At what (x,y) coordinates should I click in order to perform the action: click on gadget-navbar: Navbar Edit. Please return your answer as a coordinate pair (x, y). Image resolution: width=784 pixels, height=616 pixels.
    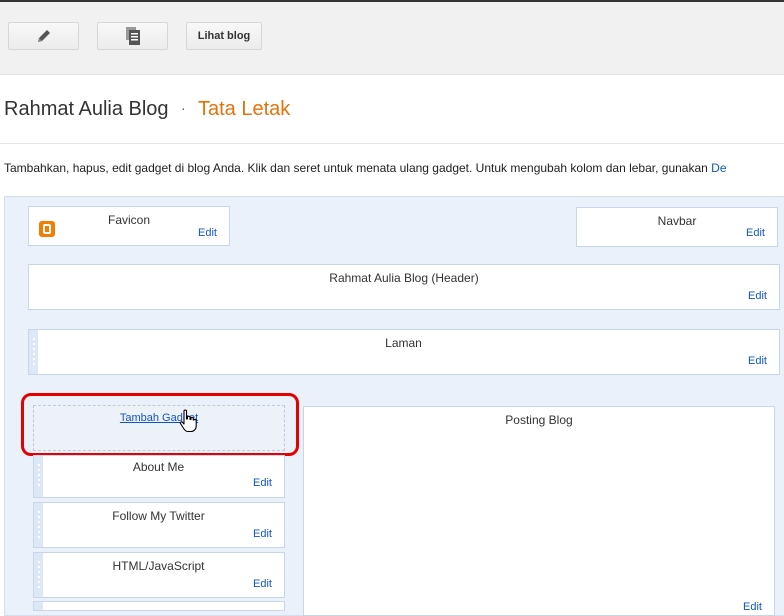
    Looking at the image, I should click on (677, 227).